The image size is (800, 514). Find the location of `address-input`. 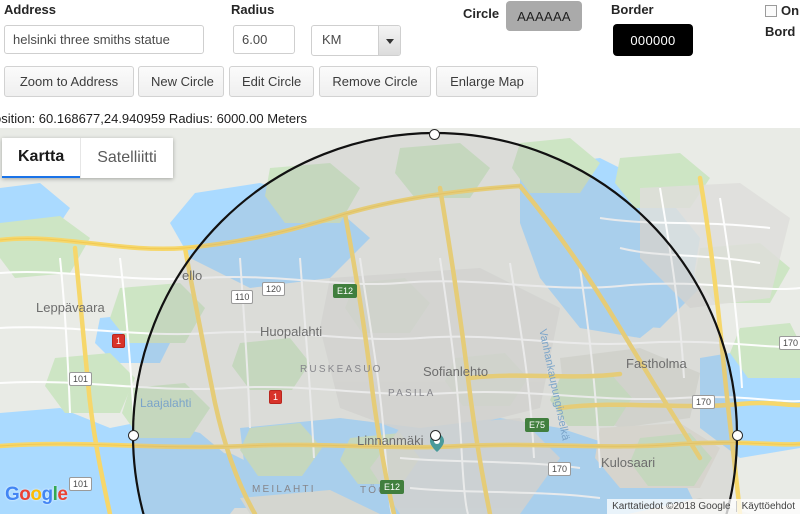

address-input is located at coordinates (104, 39).